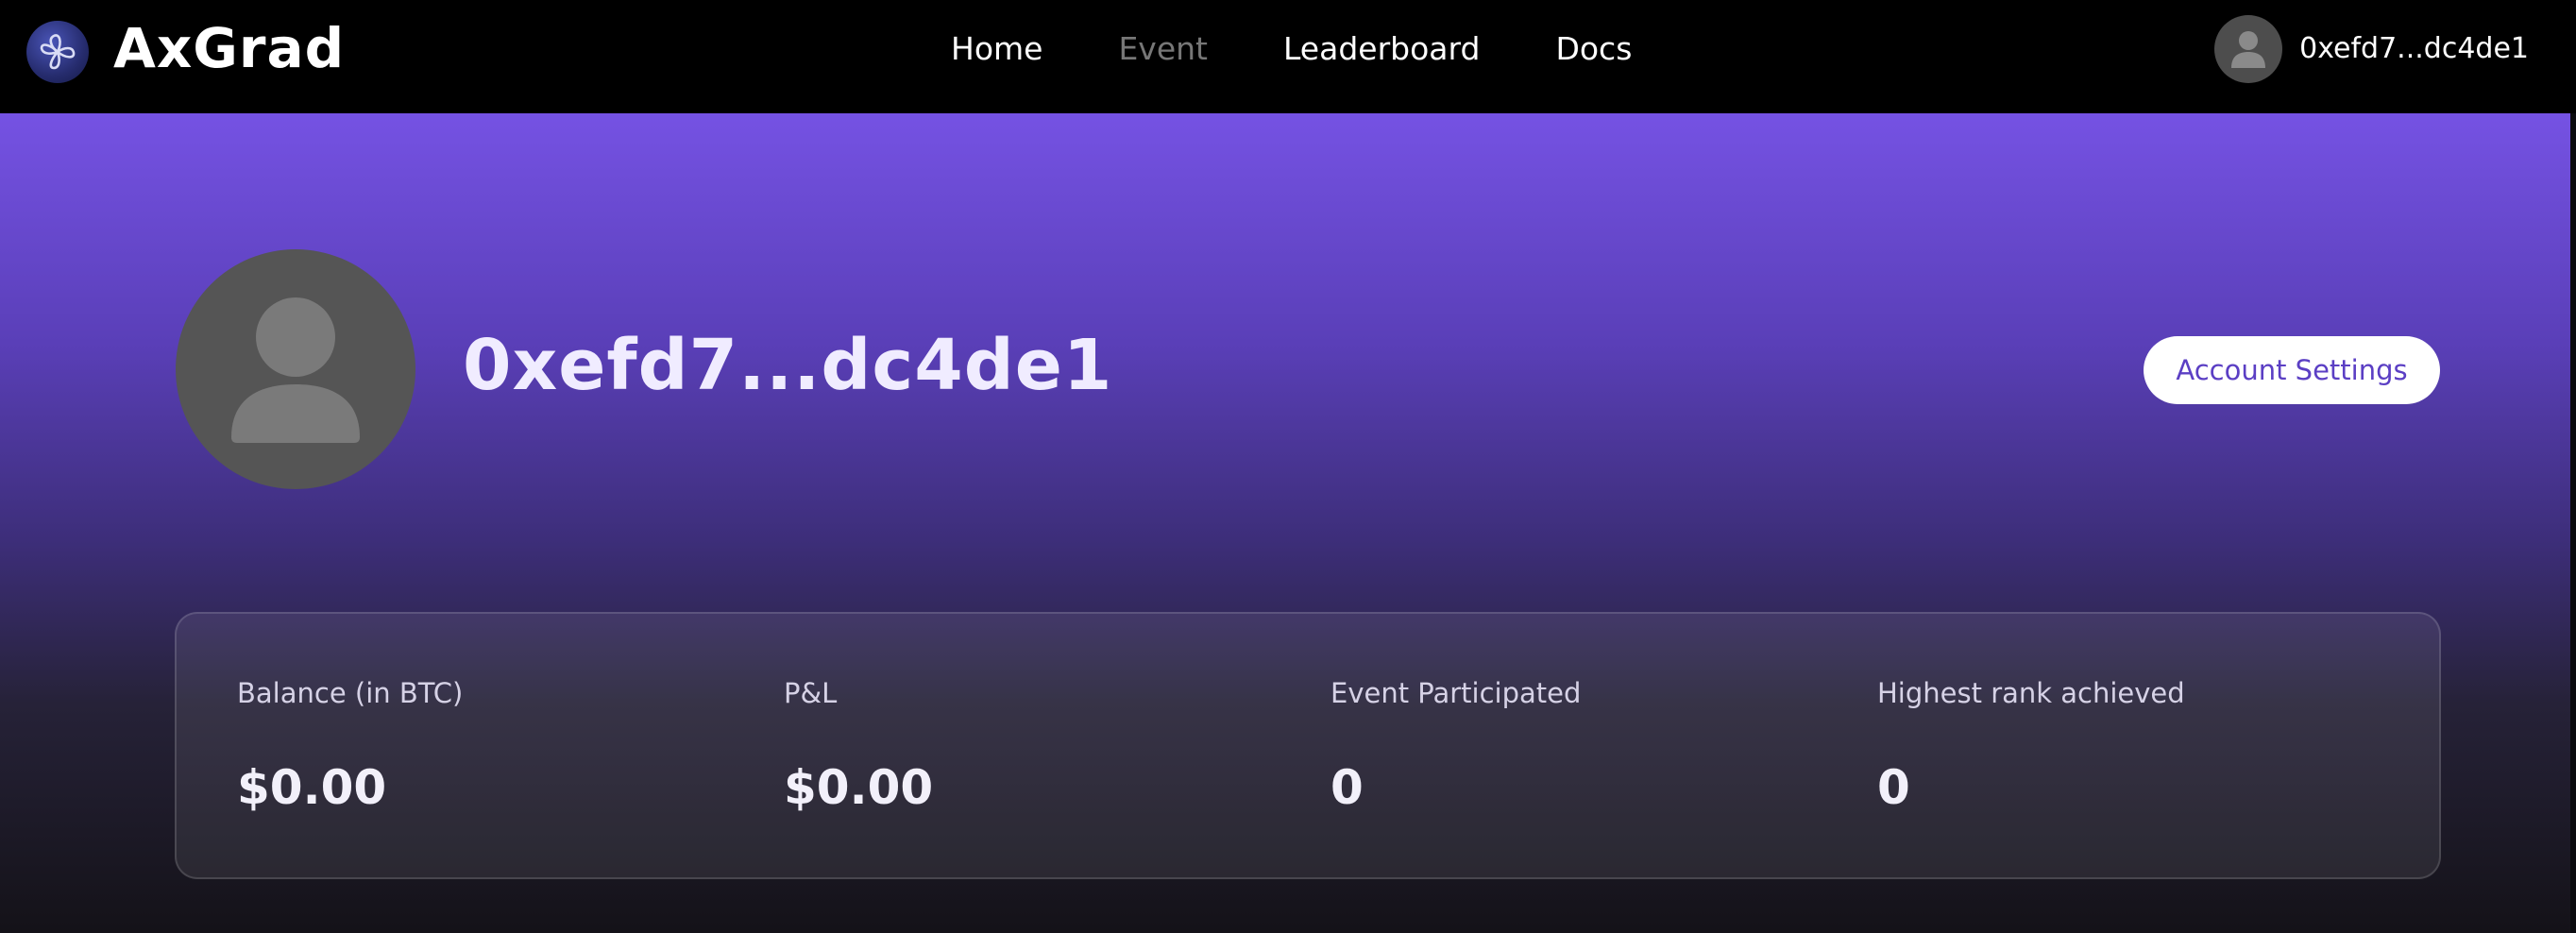  Describe the element at coordinates (2414, 49) in the screenshot. I see `user-address: 0xefd7...dc4de1` at that location.